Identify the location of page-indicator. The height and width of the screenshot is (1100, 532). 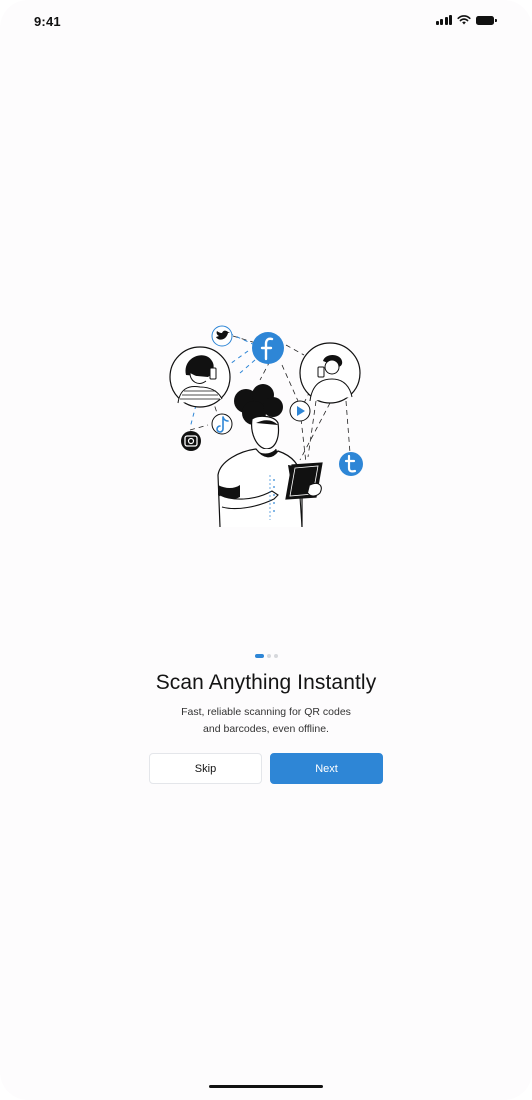
(266, 656).